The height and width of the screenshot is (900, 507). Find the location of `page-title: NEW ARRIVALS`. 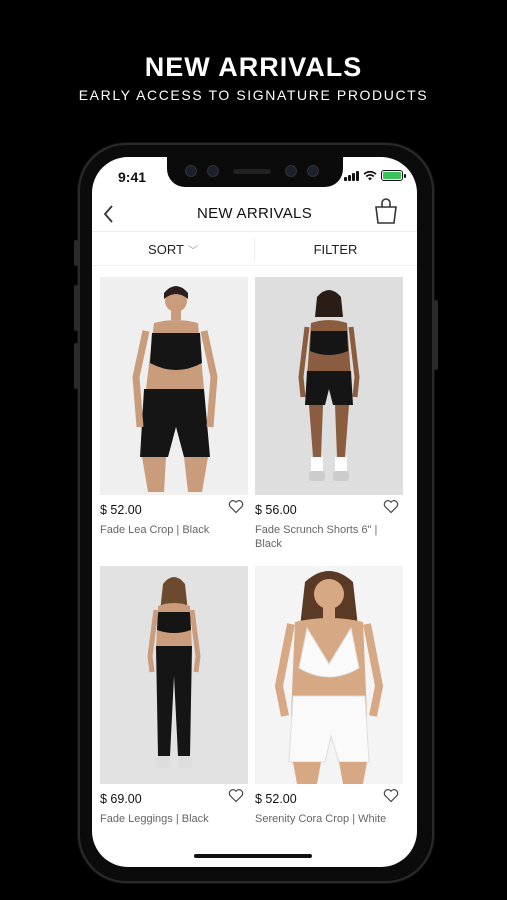

page-title: NEW ARRIVALS is located at coordinates (254, 213).